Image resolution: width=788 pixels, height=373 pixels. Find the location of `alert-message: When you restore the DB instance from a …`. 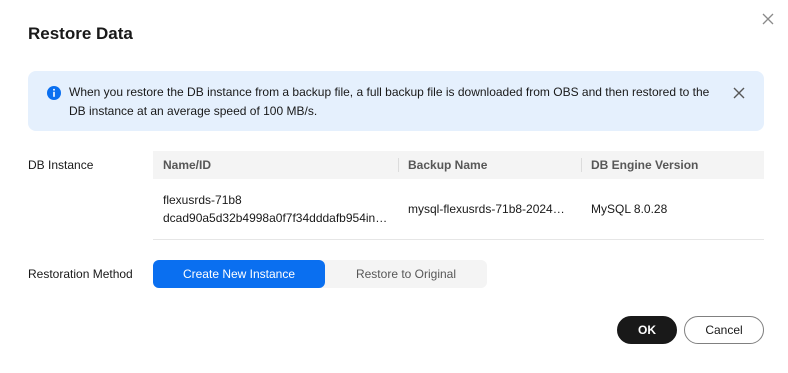

alert-message: When you restore the DB instance from a … is located at coordinates (389, 101).